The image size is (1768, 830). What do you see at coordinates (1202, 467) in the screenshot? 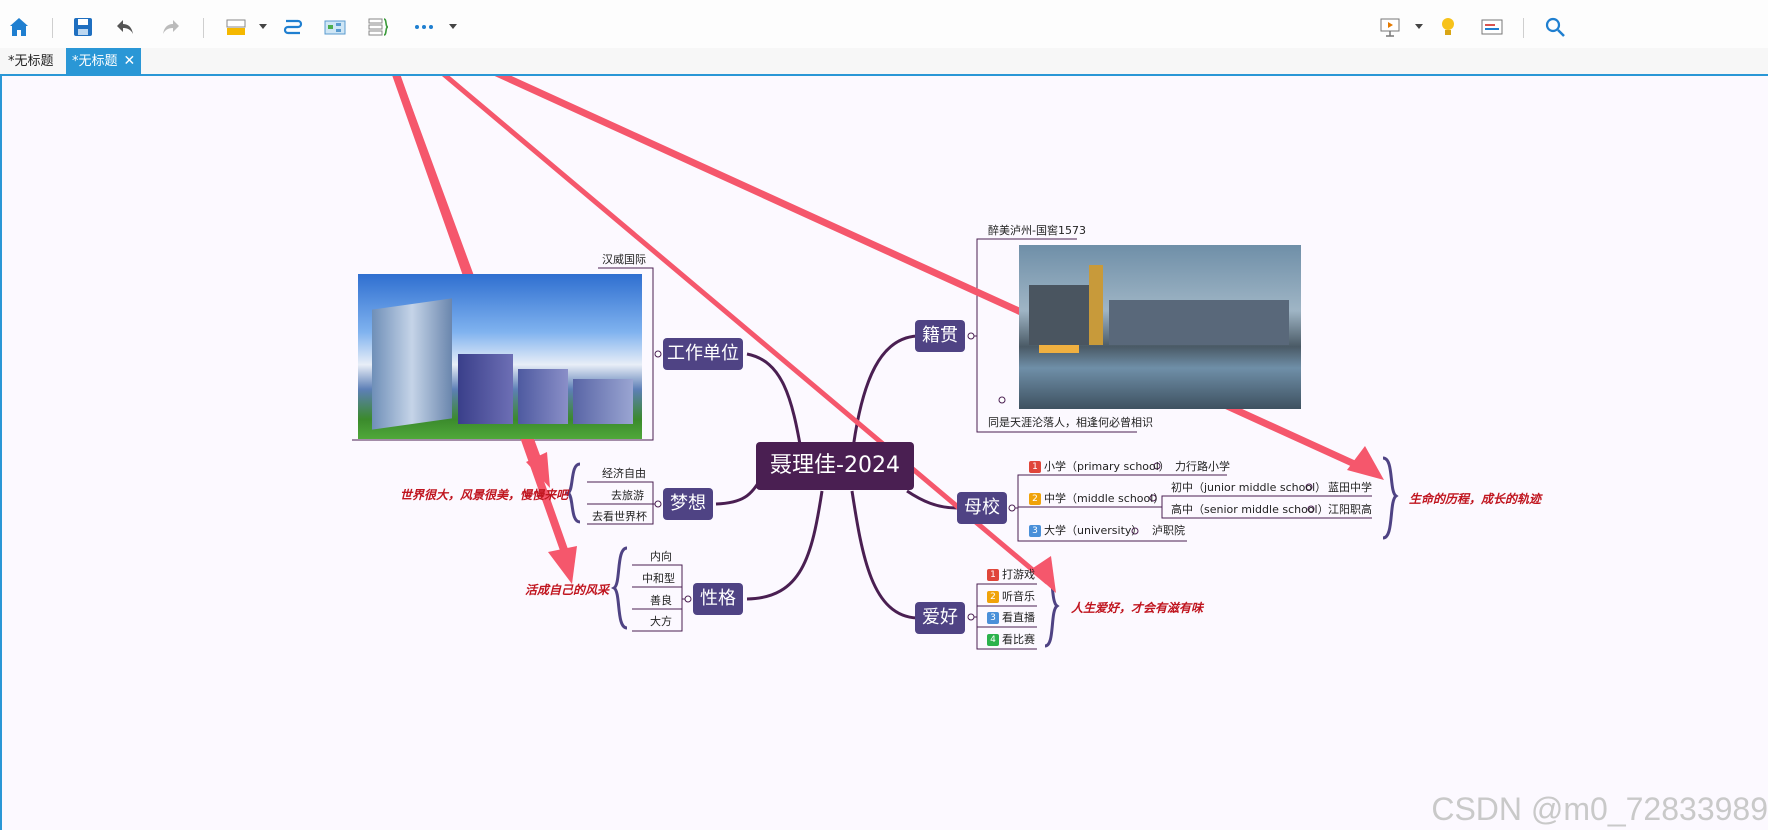
I see `subtopic-school-primary-value: 力行路小学` at bounding box center [1202, 467].